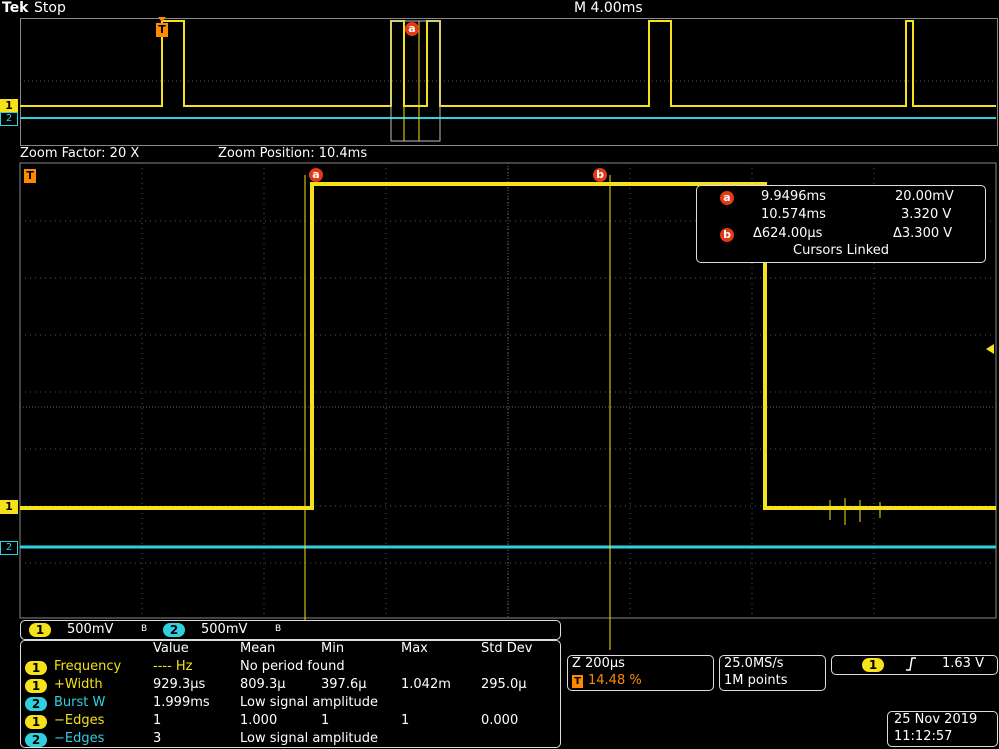  What do you see at coordinates (316, 175) in the screenshot?
I see `main-cursor-a-marker: a` at bounding box center [316, 175].